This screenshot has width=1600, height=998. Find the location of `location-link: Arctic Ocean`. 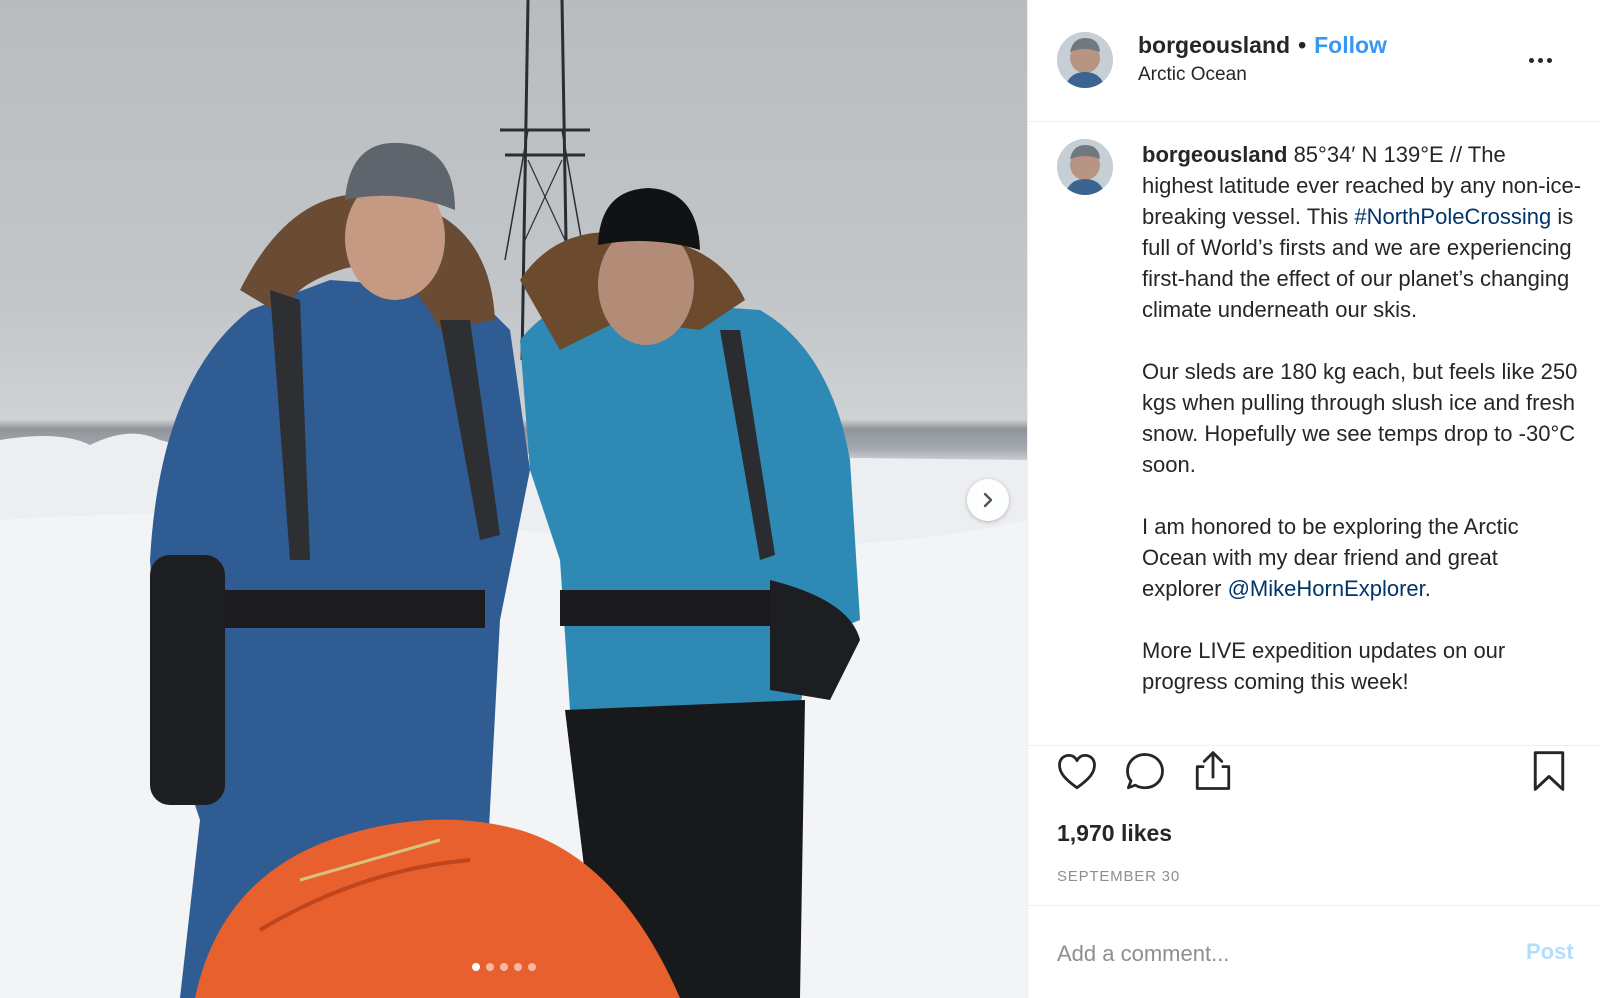

location-link: Arctic Ocean is located at coordinates (1192, 75).